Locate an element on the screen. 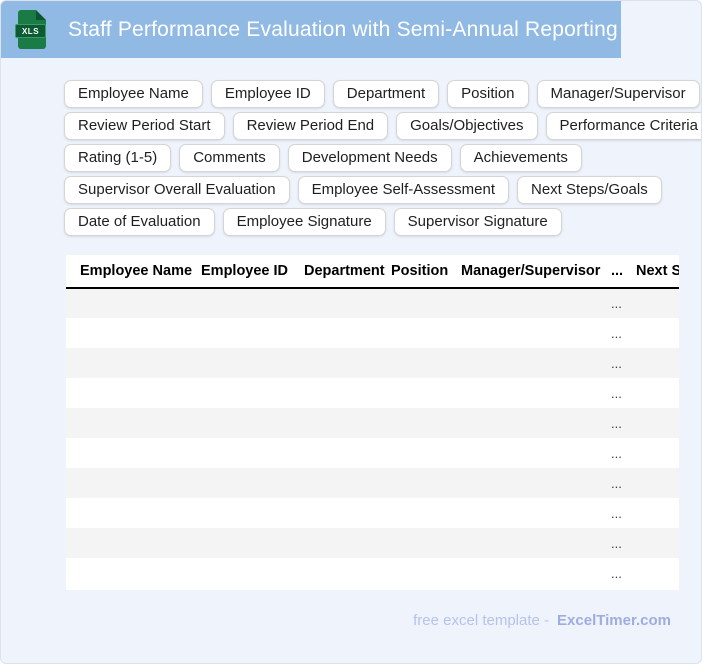 This screenshot has width=702, height=664. field-chip: Development Needs is located at coordinates (369, 158).